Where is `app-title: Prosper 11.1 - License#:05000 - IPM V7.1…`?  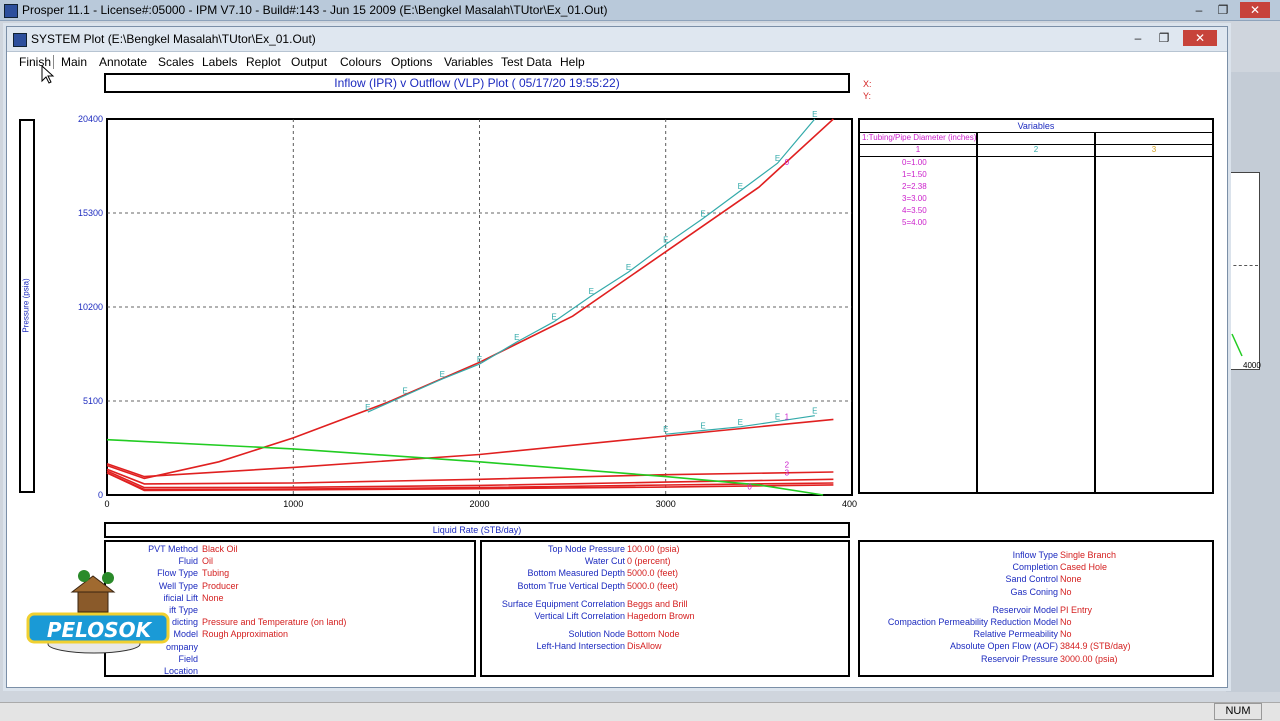 app-title: Prosper 11.1 - License#:05000 - IPM V7.1… is located at coordinates (315, 10).